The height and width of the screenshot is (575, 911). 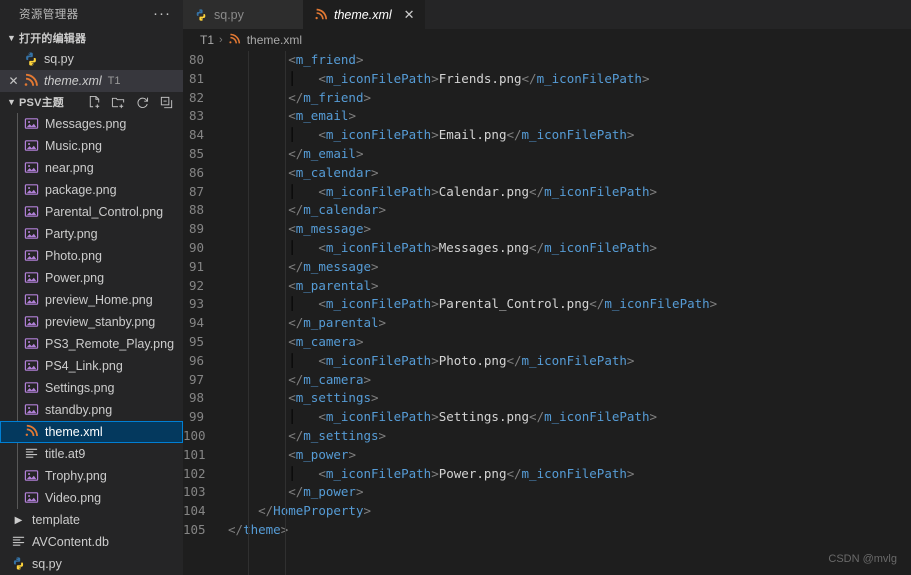 I want to click on more-actions-icon: ···, so click(x=164, y=13).